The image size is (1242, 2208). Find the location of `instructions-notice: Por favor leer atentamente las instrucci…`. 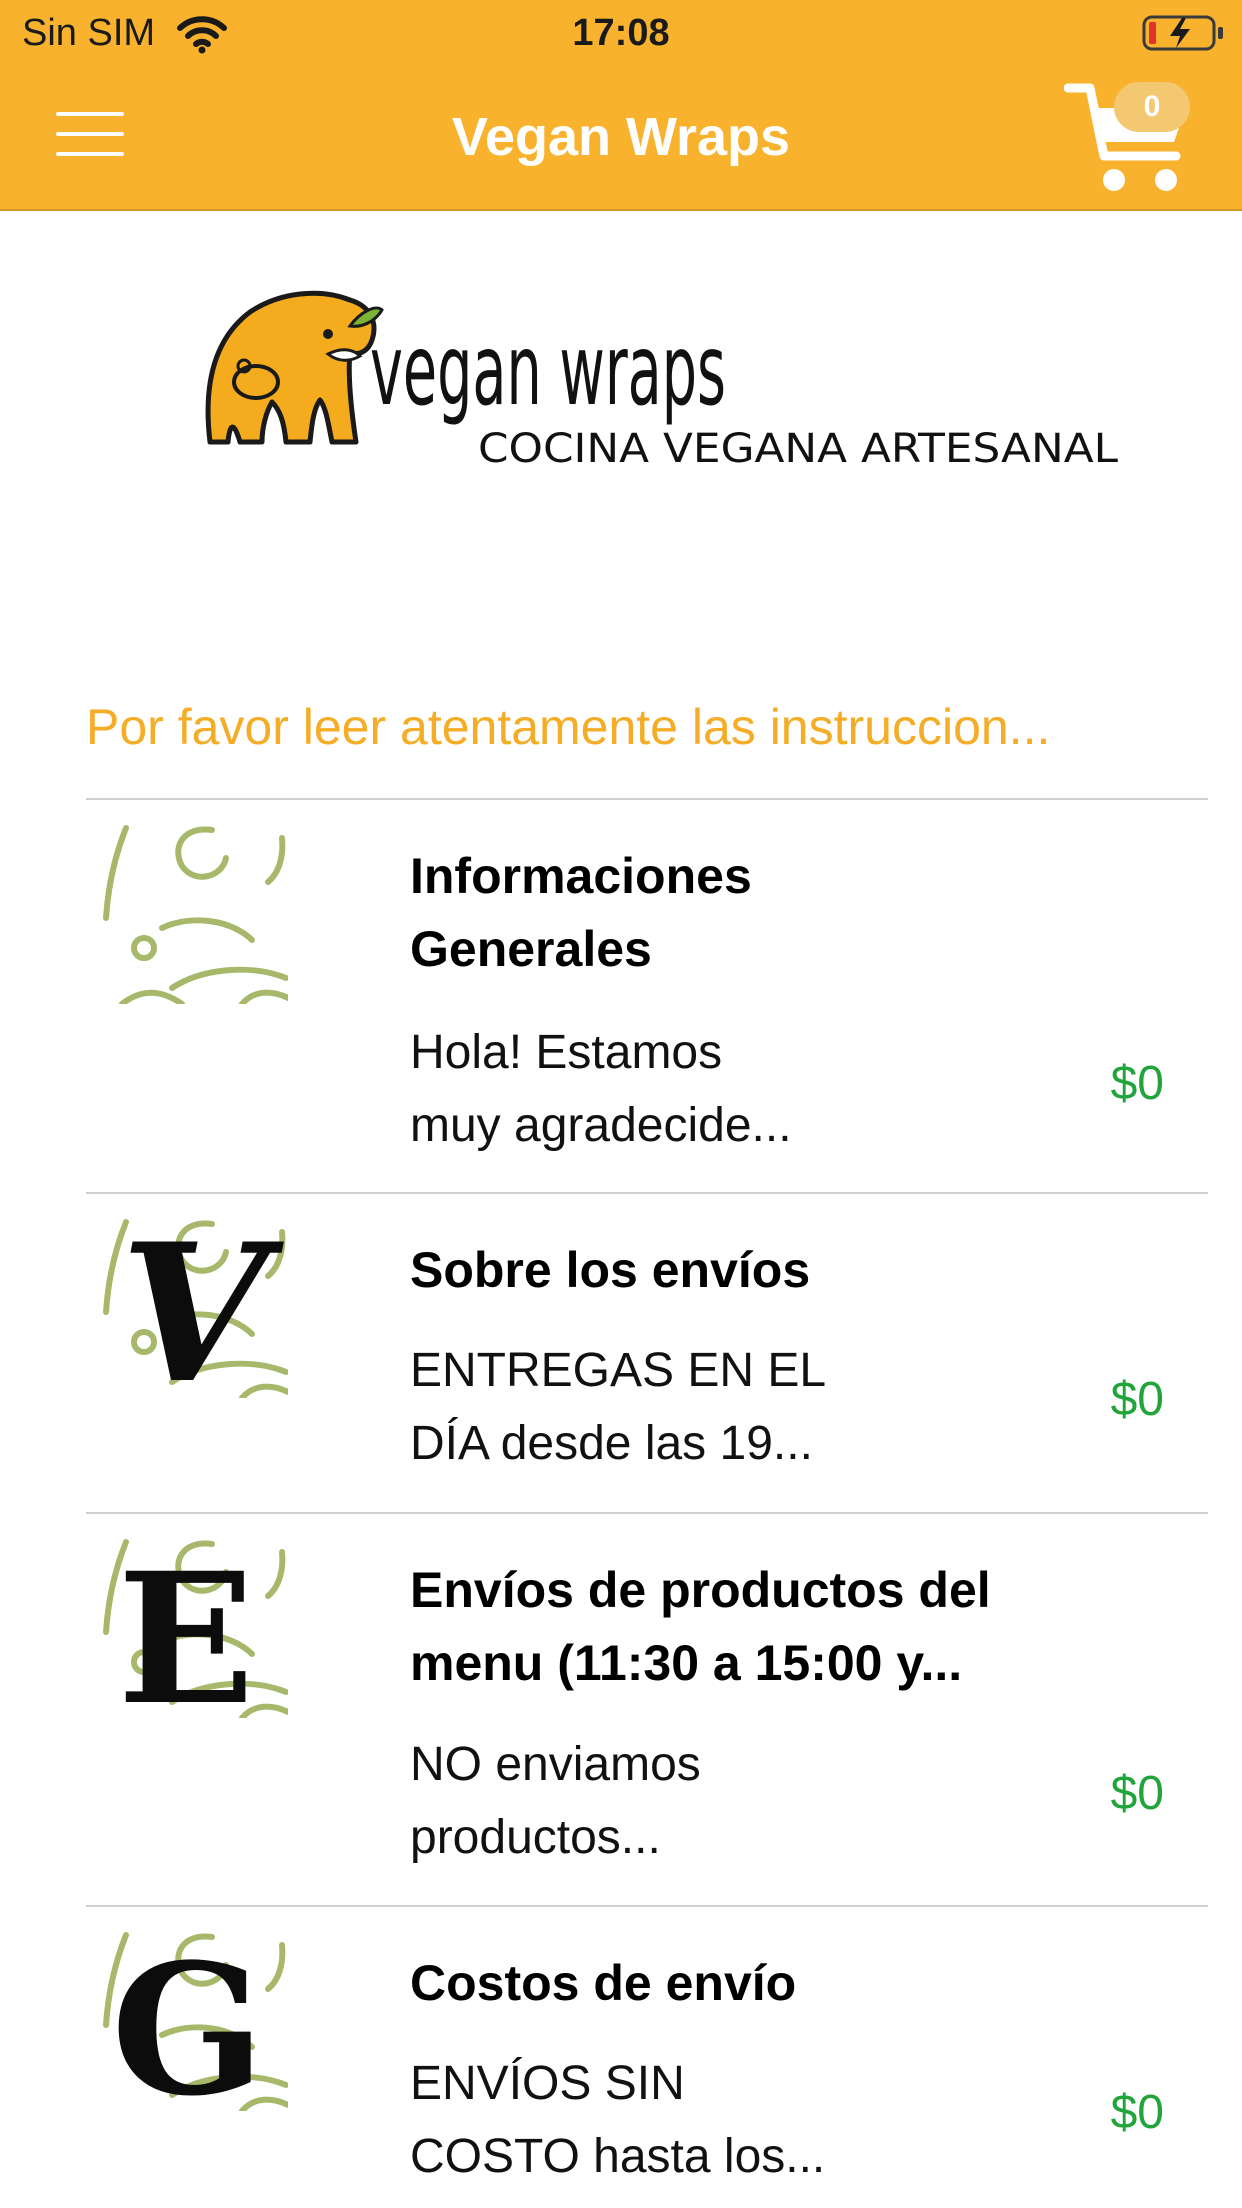

instructions-notice: Por favor leer atentamente las instrucci… is located at coordinates (636, 727).